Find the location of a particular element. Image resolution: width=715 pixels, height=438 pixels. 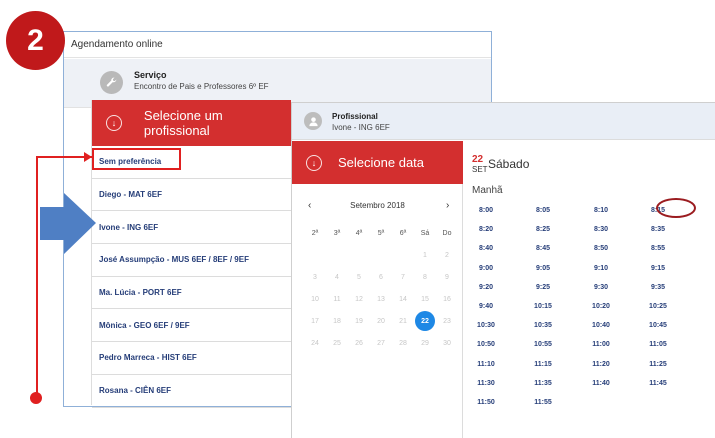

time-slot: 8:50 is located at coordinates (601, 248).